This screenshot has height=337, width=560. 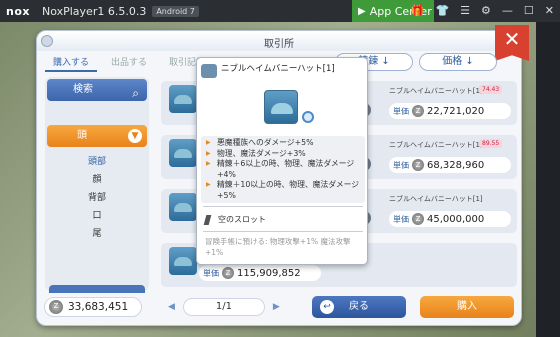 I want to click on price-value: 22,721,020, so click(x=456, y=111).